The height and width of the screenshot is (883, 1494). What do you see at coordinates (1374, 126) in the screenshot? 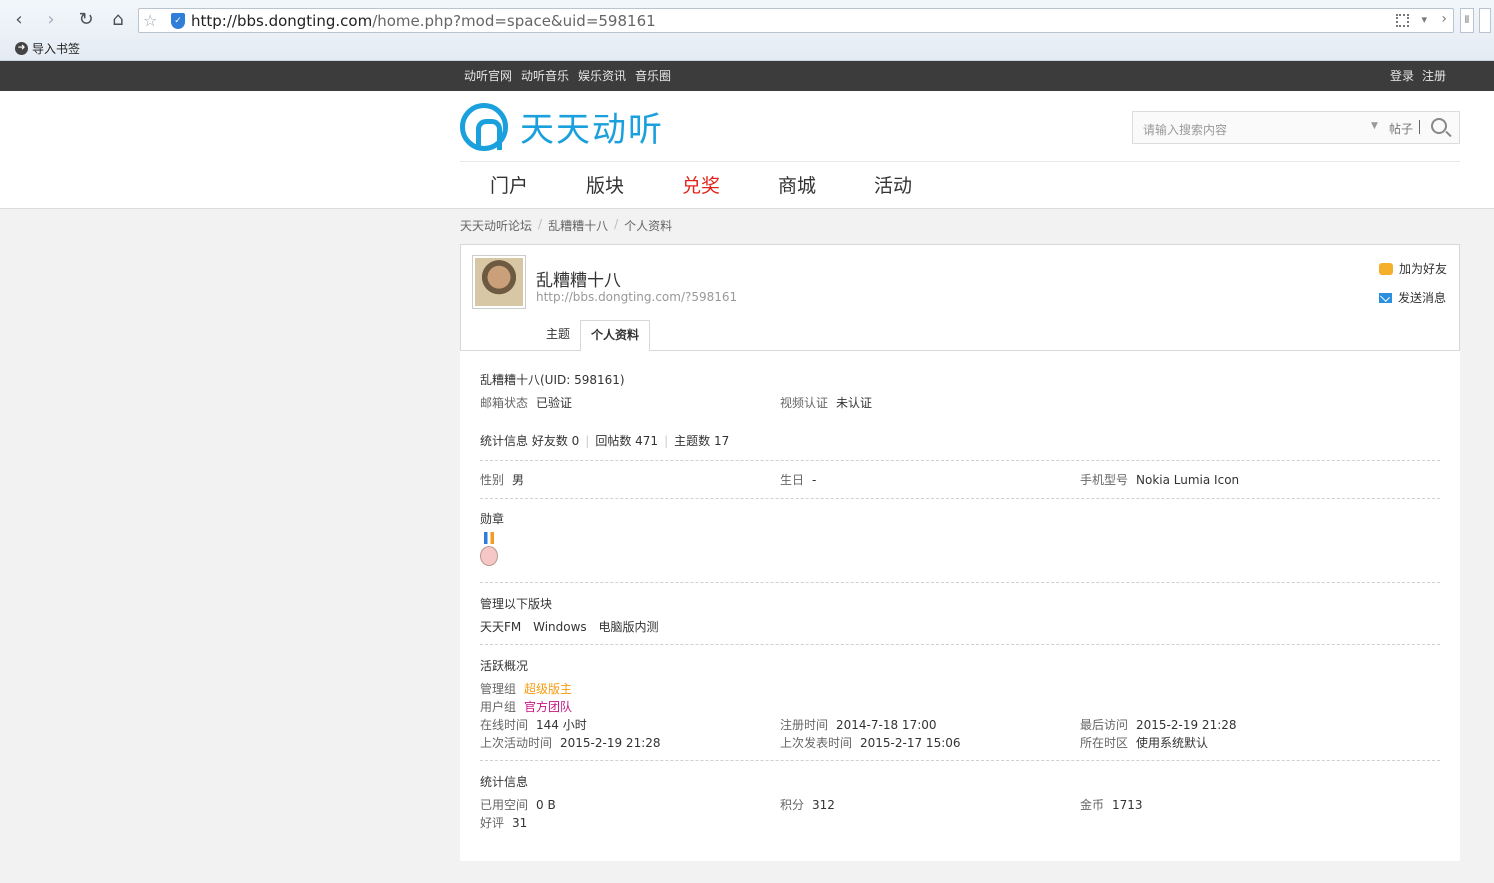
I see `chevron-down-icon: ▼` at bounding box center [1374, 126].